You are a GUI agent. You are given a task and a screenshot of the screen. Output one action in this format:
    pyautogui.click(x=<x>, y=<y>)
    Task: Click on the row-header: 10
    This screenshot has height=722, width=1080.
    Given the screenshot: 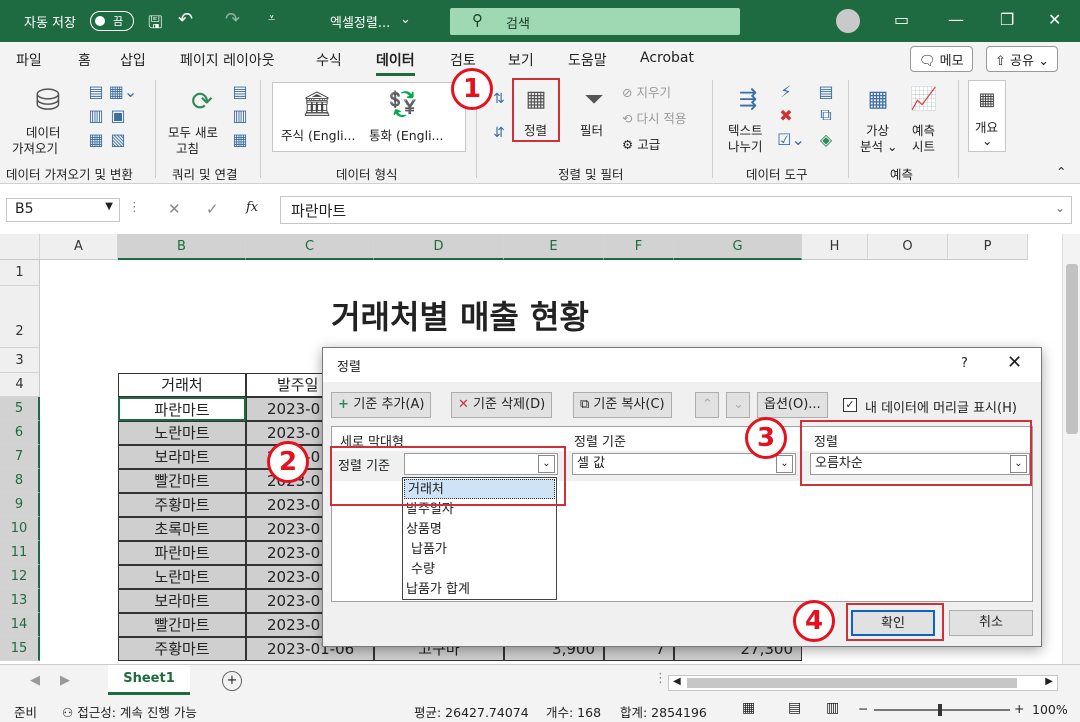 What is the action you would take?
    pyautogui.click(x=20, y=529)
    